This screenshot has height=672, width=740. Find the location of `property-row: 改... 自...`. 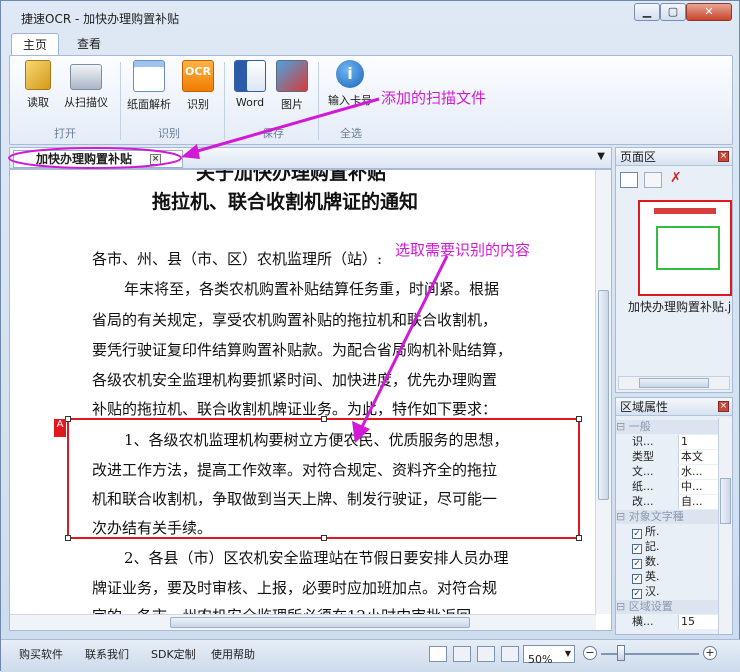

property-row: 改... 自... is located at coordinates (667, 502).